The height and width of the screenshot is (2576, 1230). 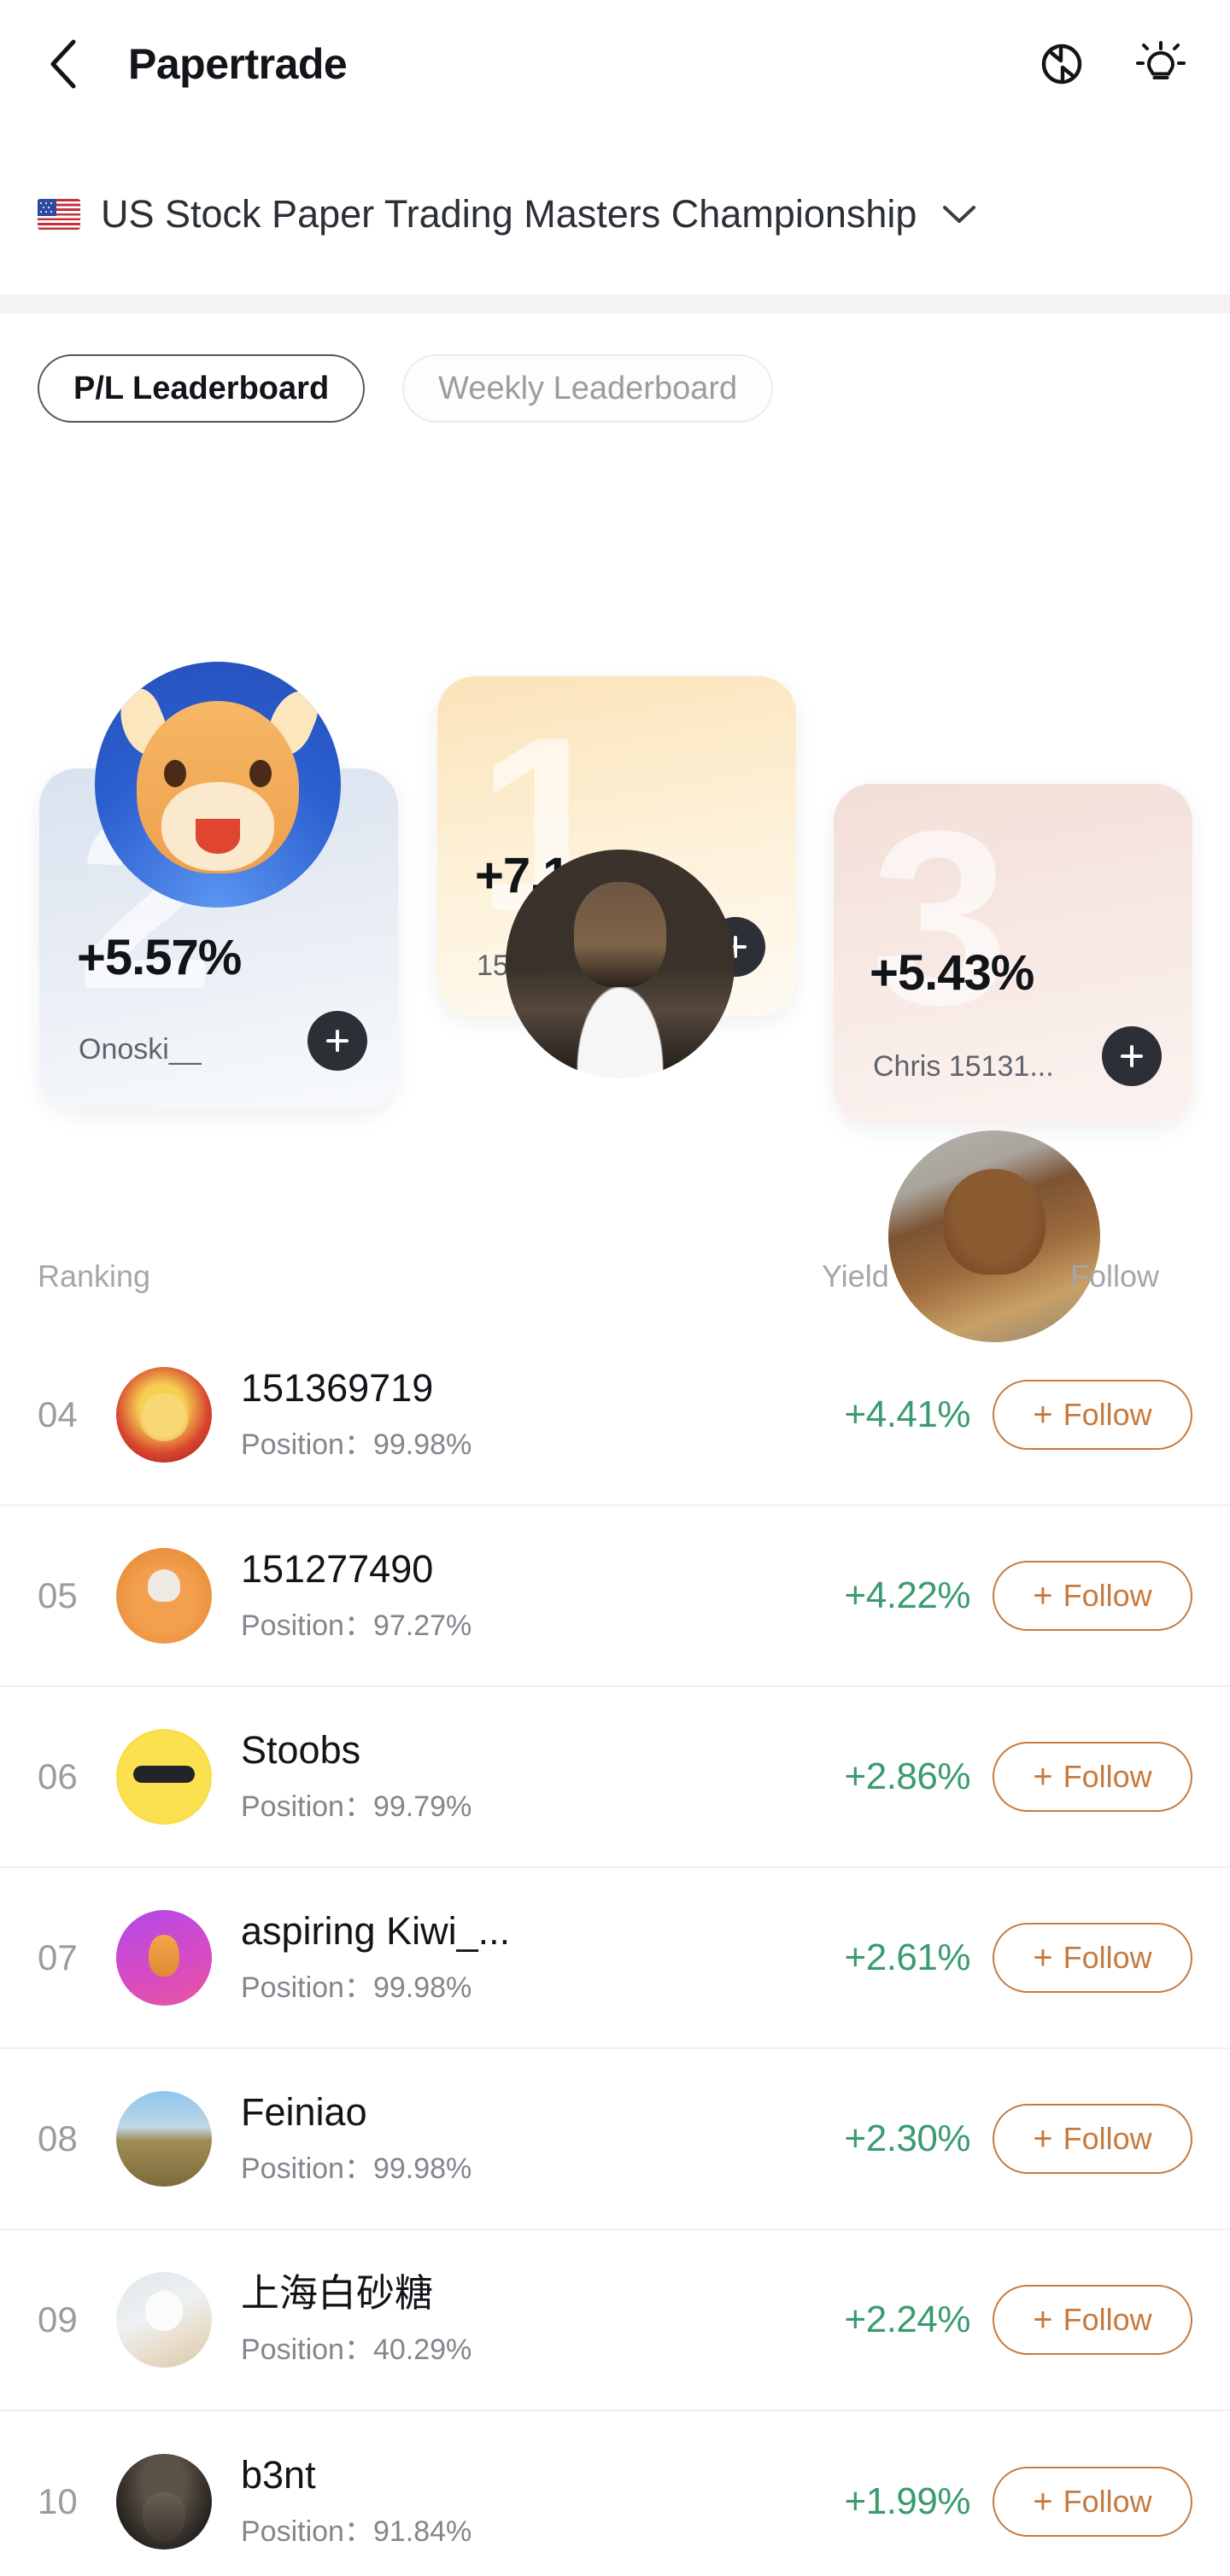 I want to click on row-info: Stoobs Position：99.79%, so click(x=494, y=1776).